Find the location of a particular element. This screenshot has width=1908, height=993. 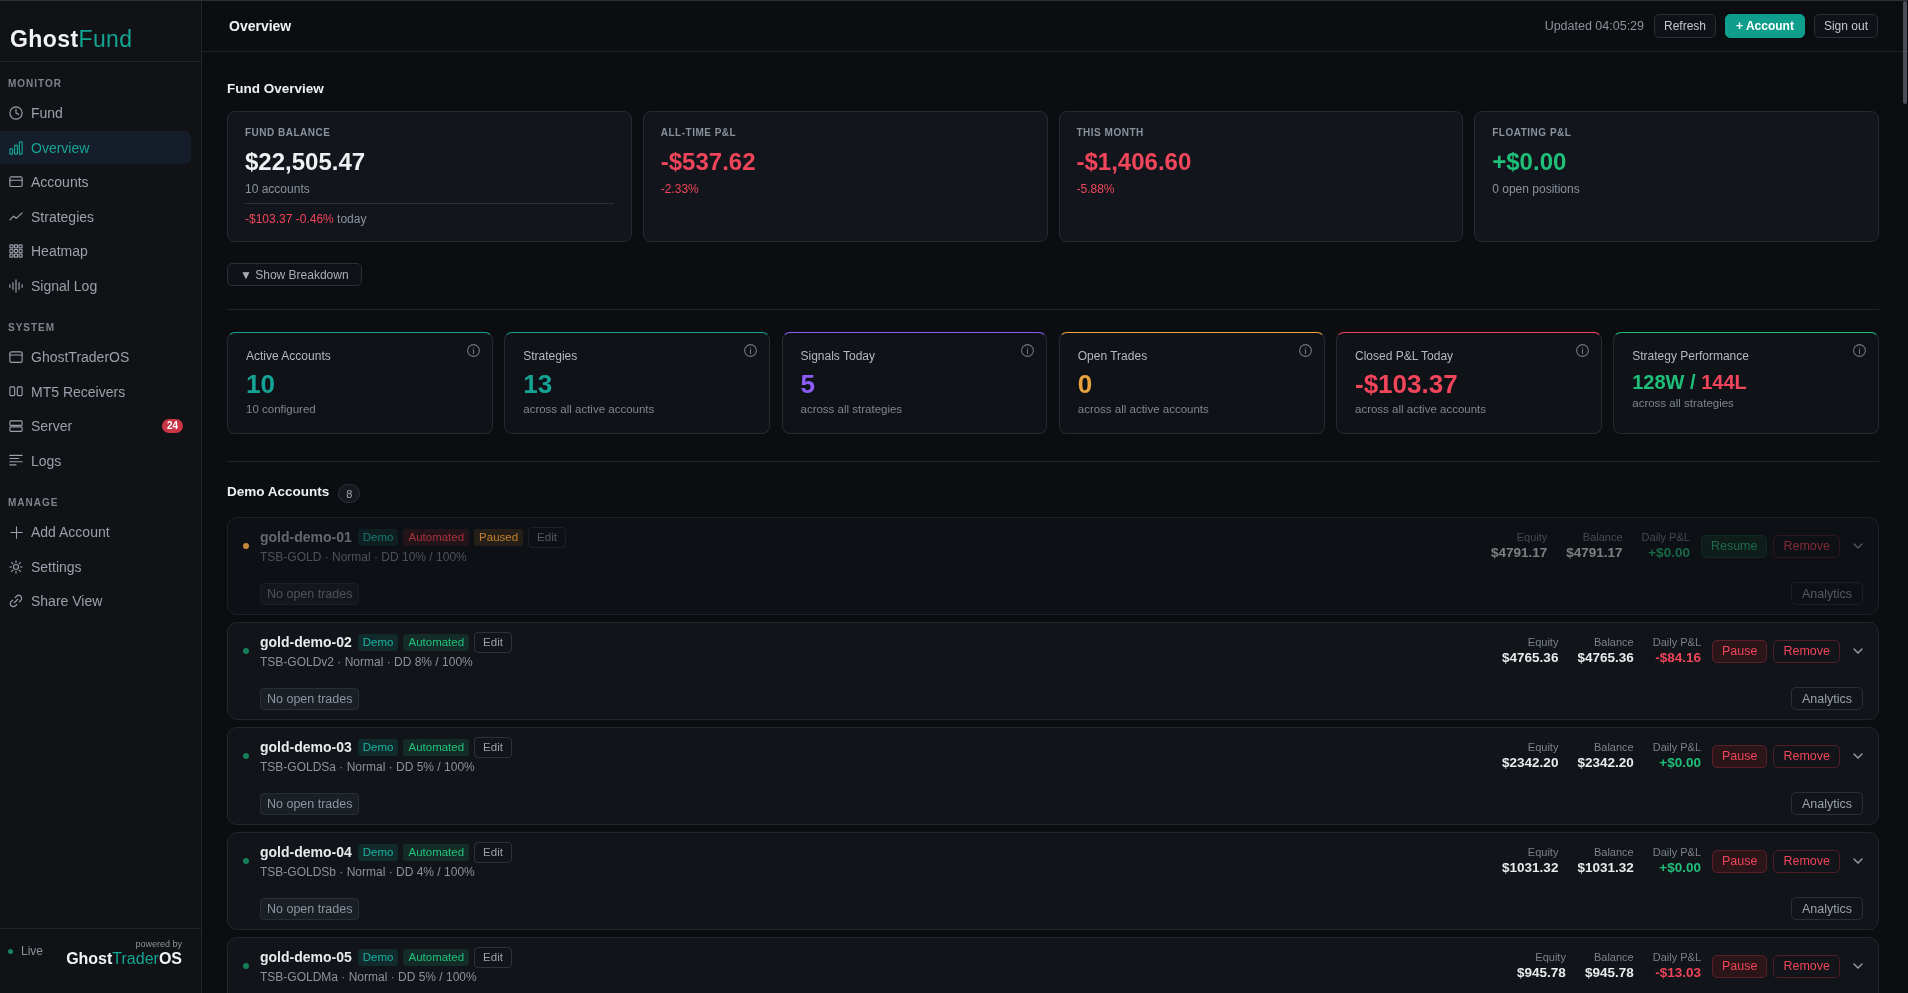

scrollbar-thumb is located at coordinates (1905, 52).